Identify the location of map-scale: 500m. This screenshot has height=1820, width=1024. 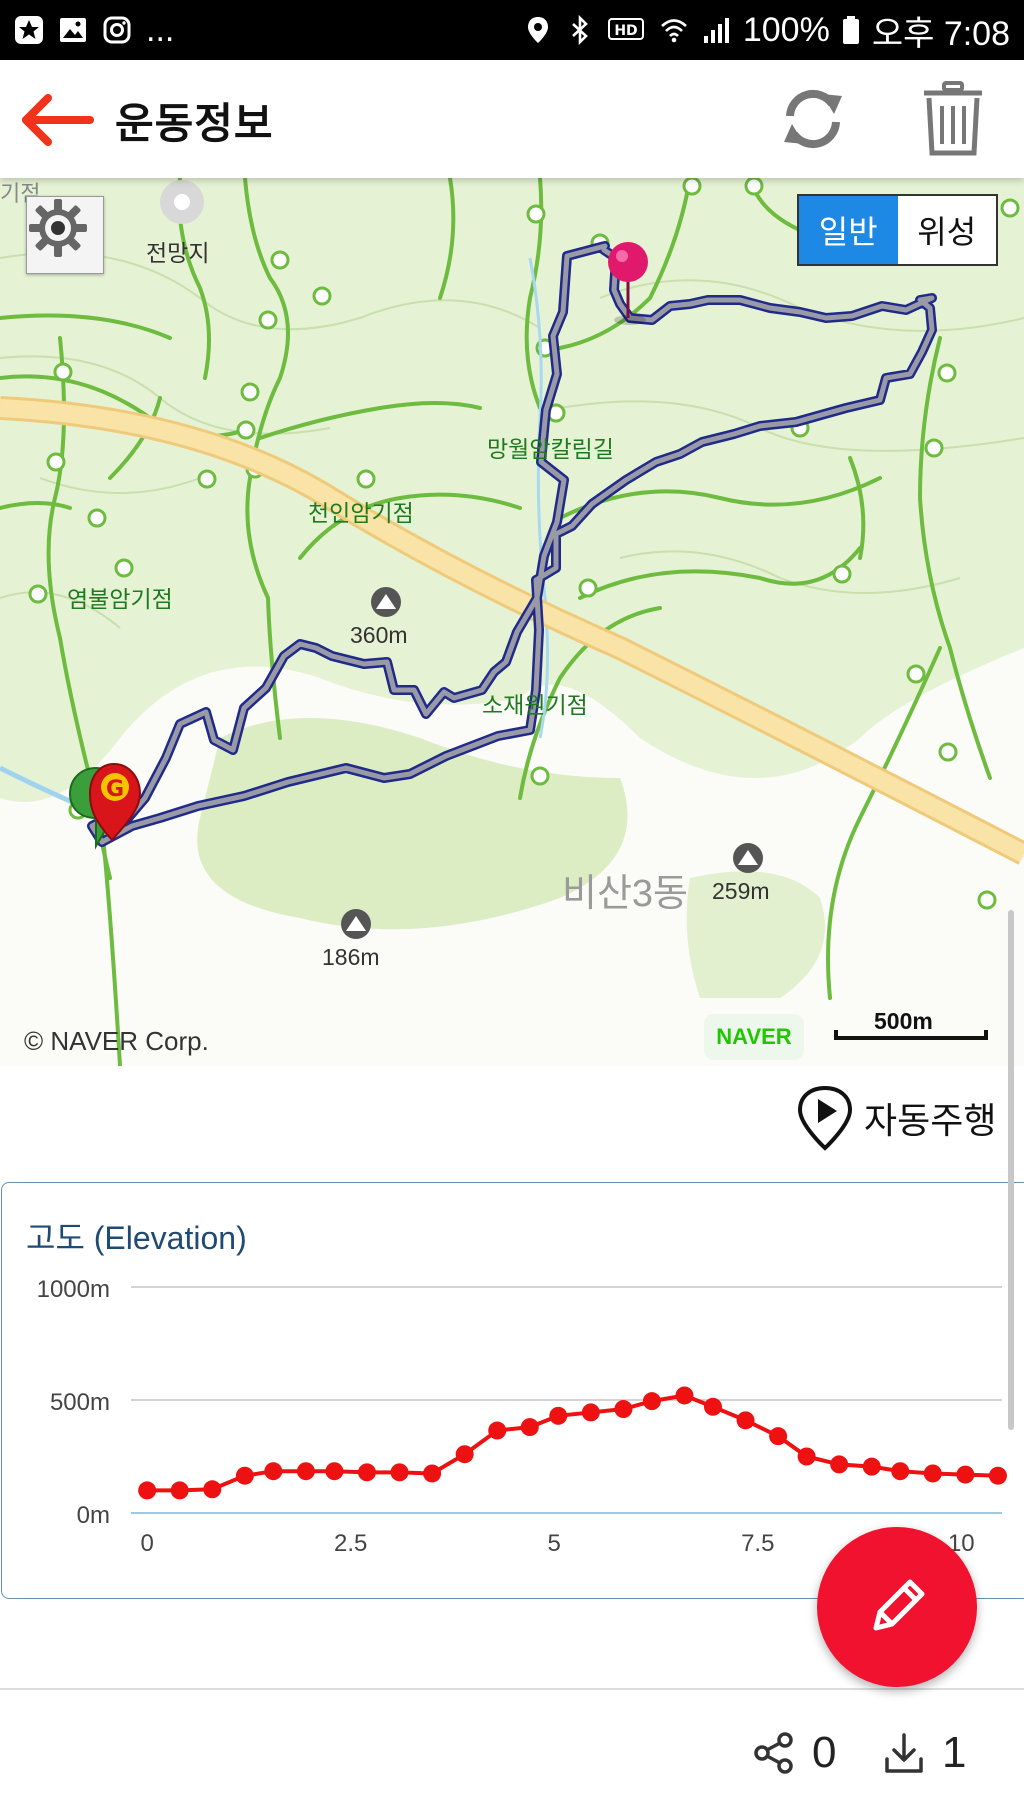
(914, 1025).